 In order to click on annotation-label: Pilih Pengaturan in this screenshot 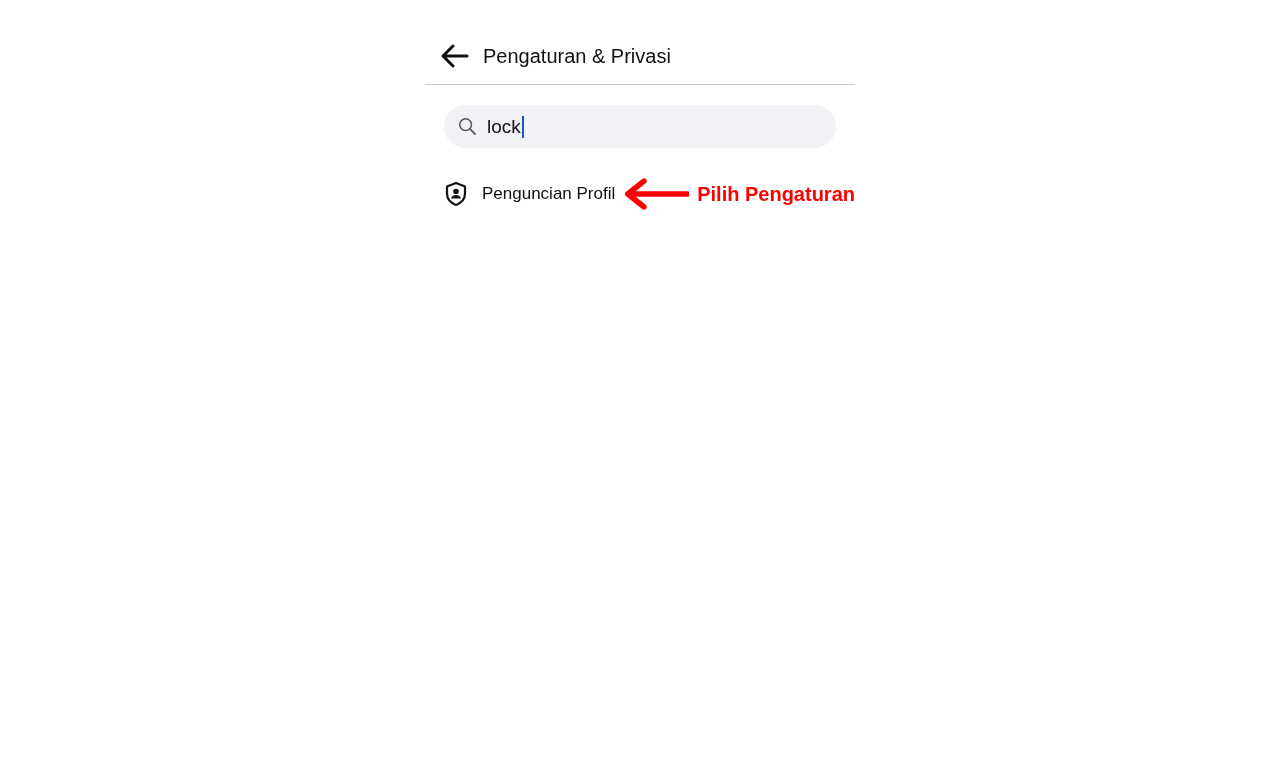, I will do `click(776, 194)`.